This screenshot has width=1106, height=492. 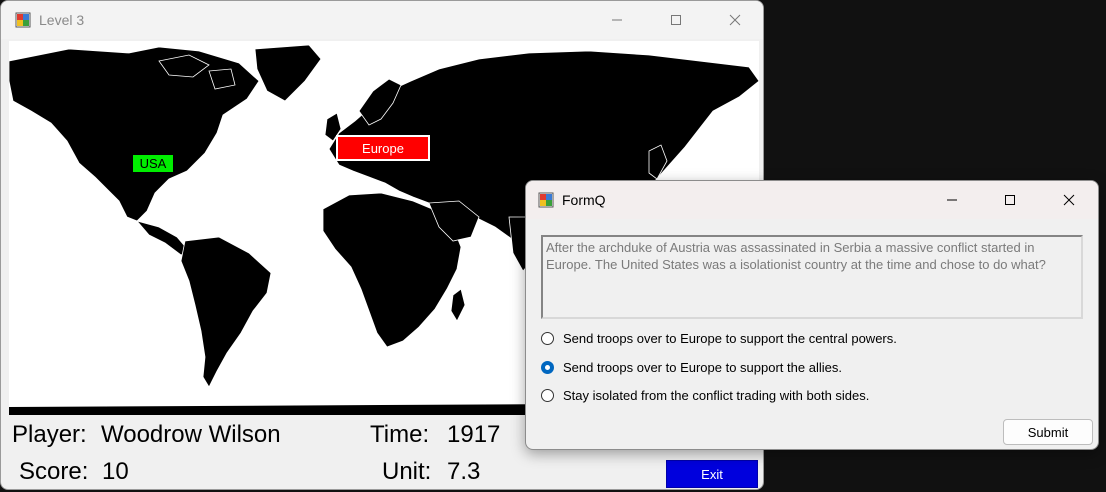 I want to click on radio-button-selected, so click(x=547, y=367).